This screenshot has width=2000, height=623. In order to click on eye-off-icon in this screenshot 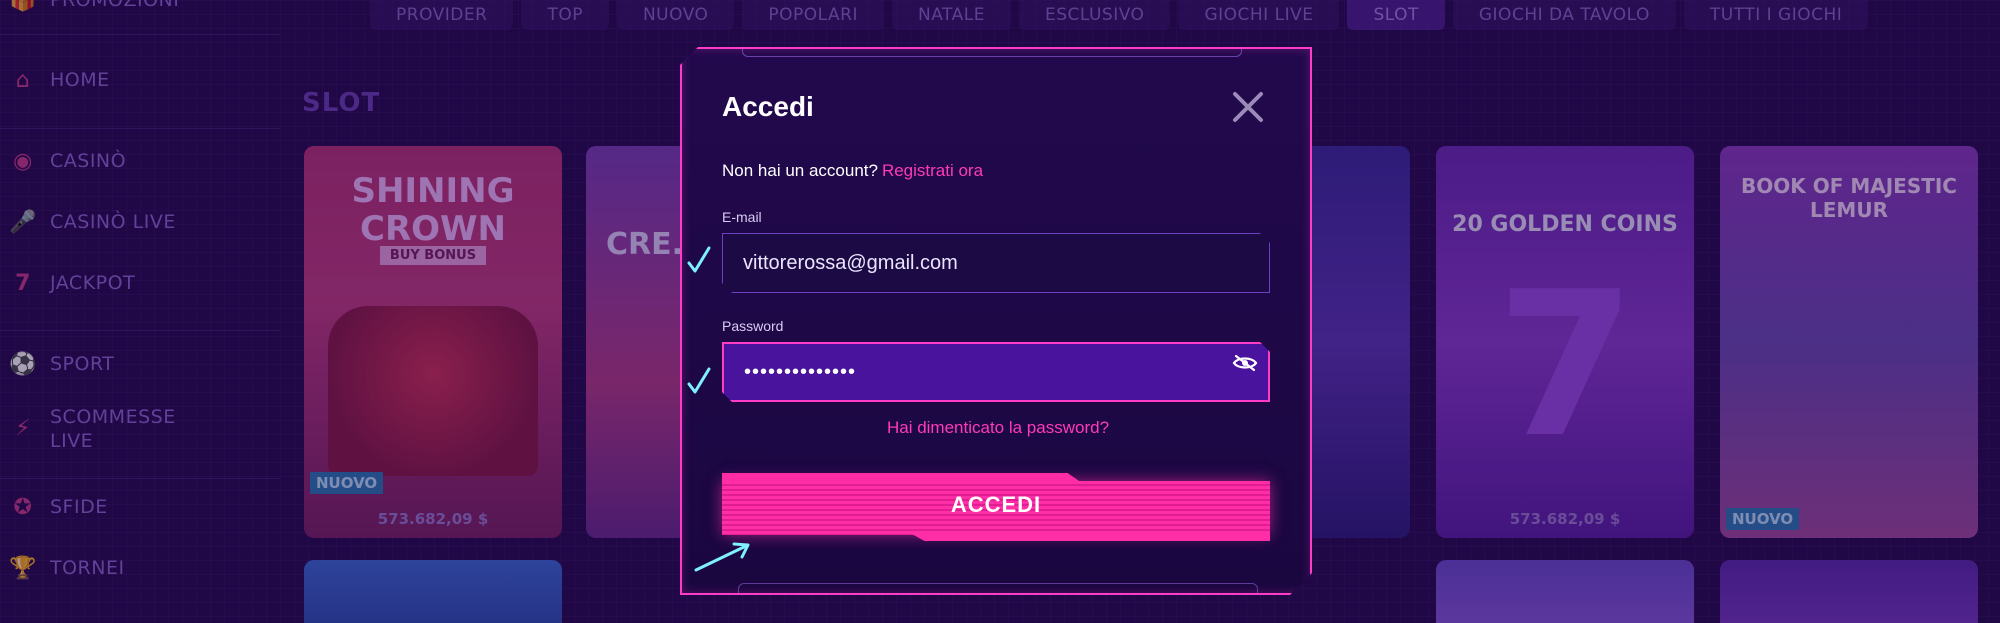, I will do `click(1245, 363)`.